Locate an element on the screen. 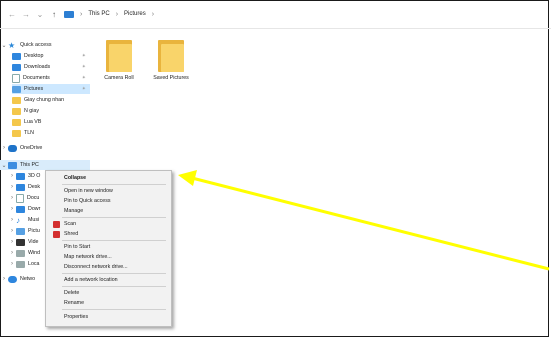 This screenshot has height=339, width=551. annotation-arrow-head is located at coordinates (187, 178).